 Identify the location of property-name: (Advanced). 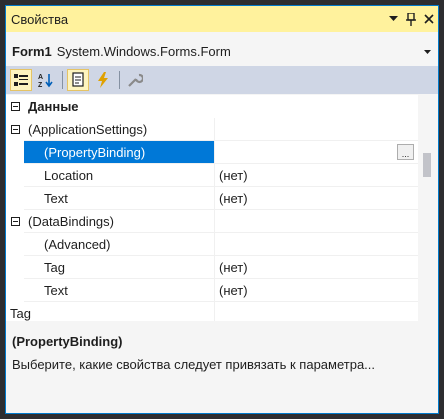
(119, 244).